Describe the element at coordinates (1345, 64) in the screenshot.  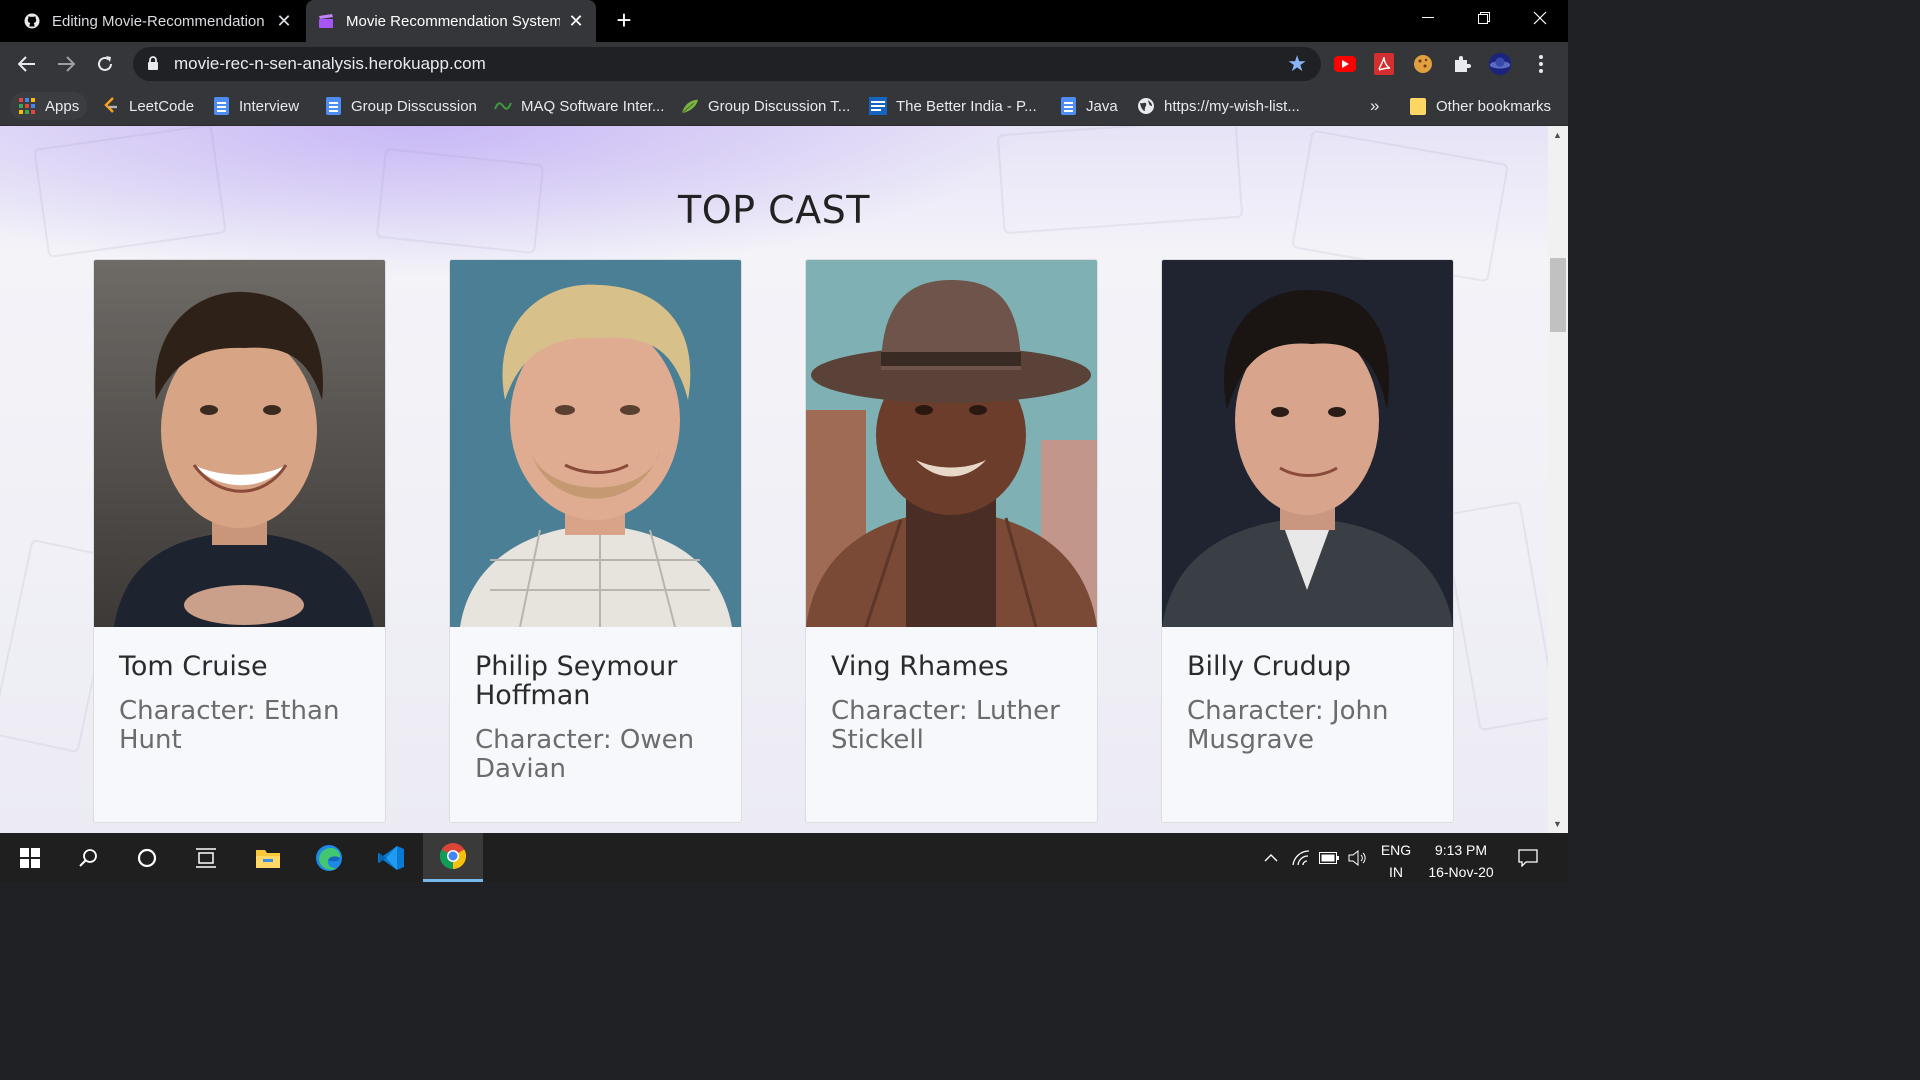
I see `youtube-extension-icon` at that location.